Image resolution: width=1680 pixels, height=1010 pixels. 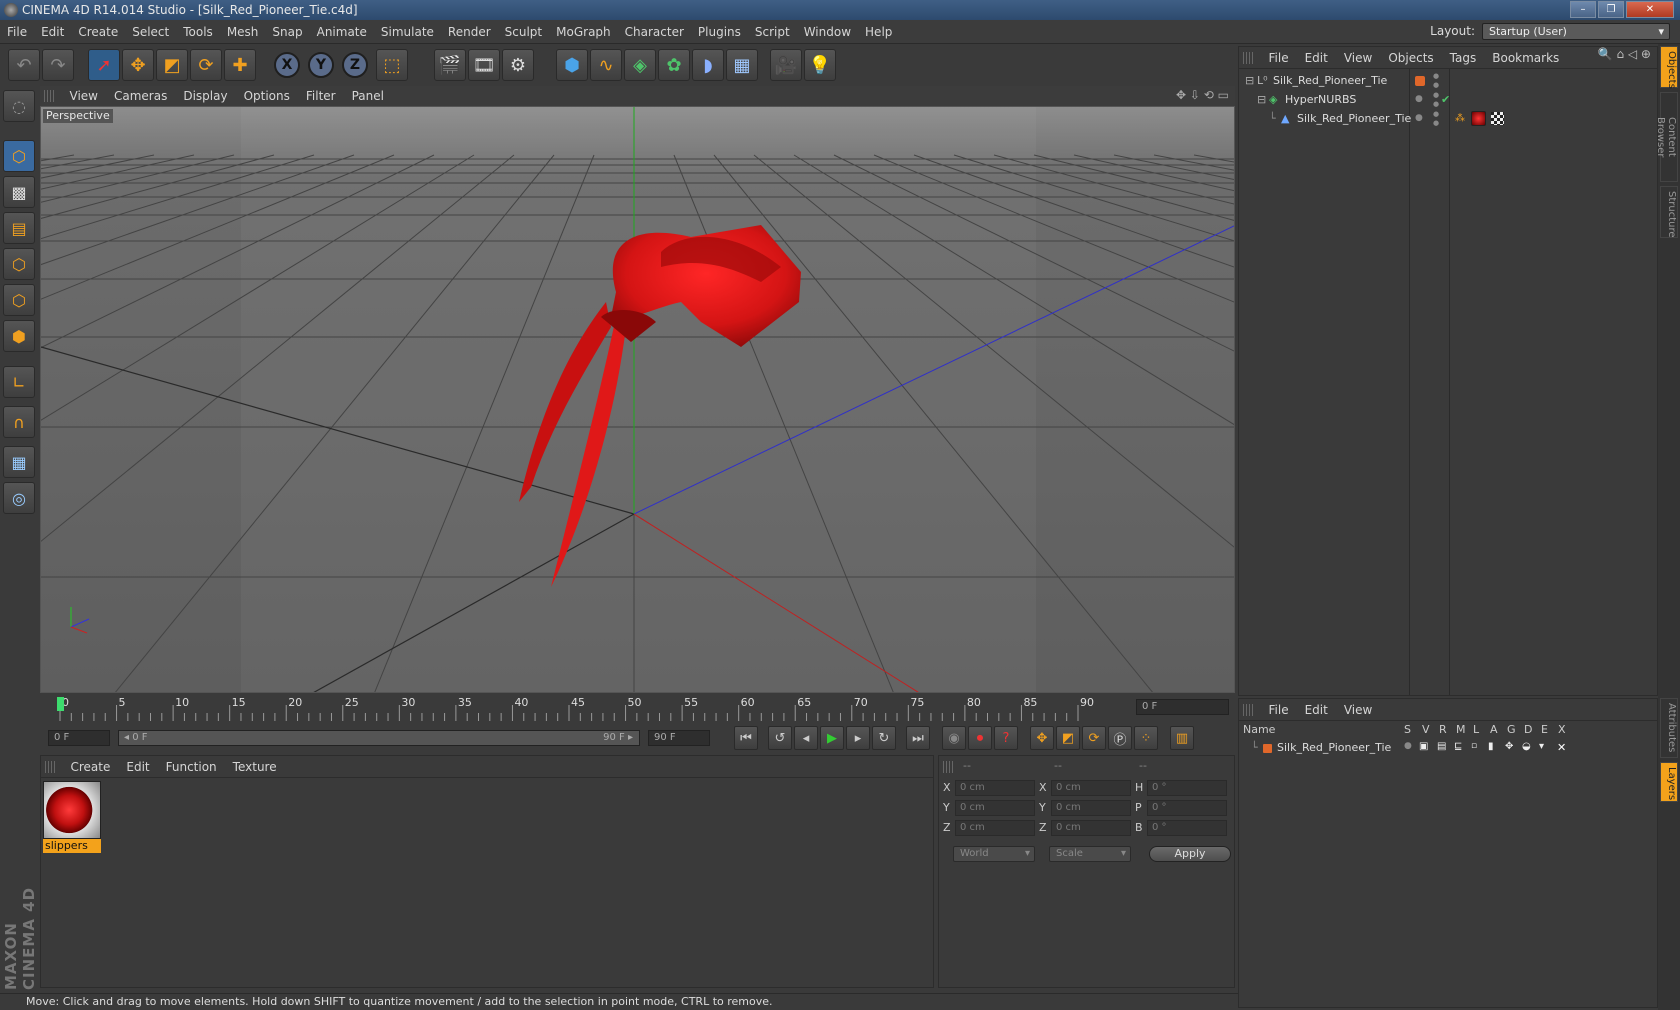 What do you see at coordinates (1091, 808) in the screenshot?
I see `size-y-field: 0 cm` at bounding box center [1091, 808].